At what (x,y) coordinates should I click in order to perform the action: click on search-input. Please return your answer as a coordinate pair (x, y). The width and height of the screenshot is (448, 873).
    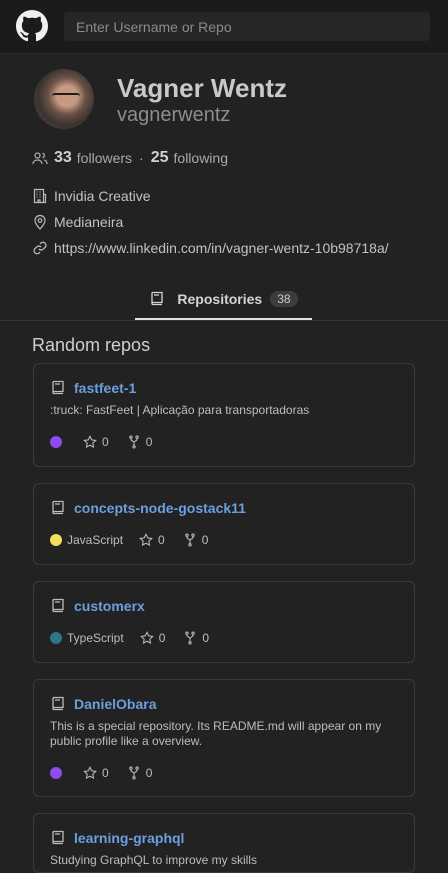
    Looking at the image, I should click on (247, 26).